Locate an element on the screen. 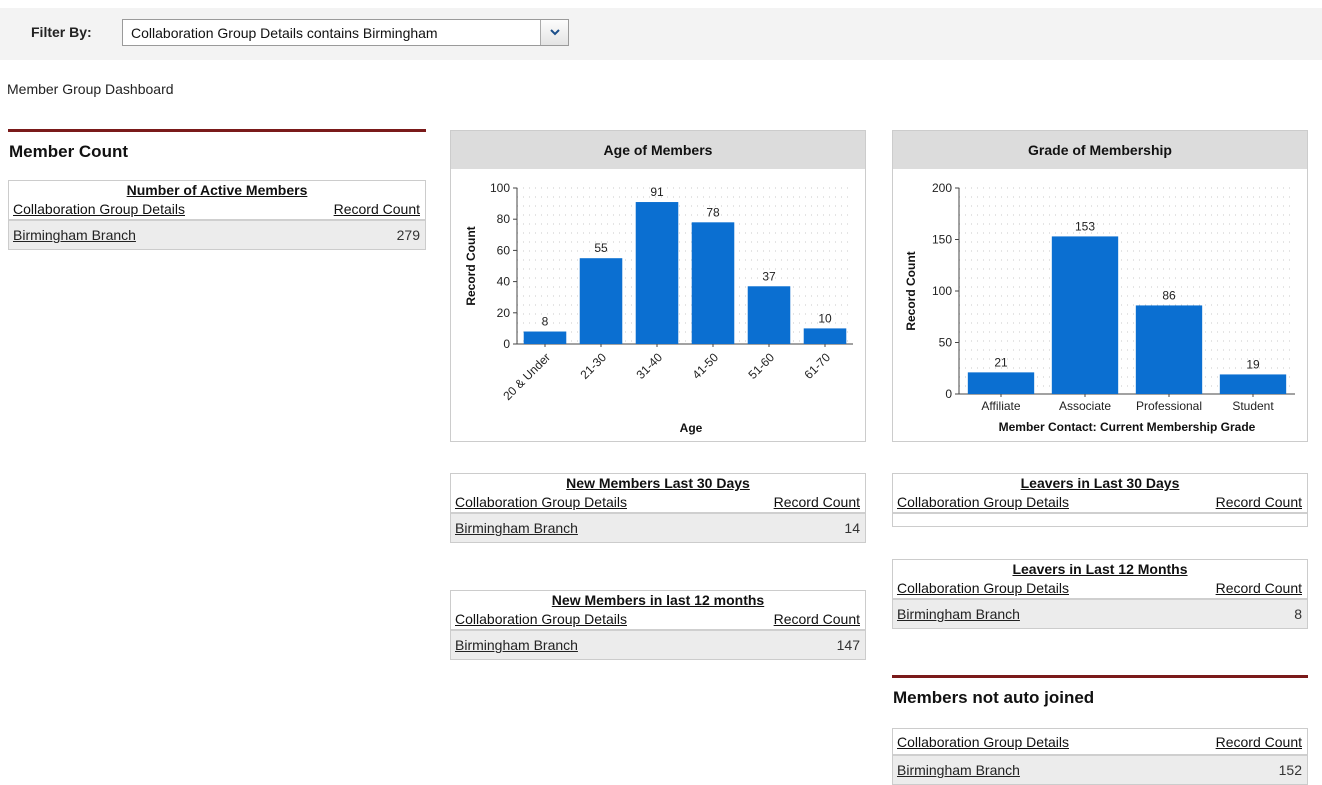 The height and width of the screenshot is (785, 1322). bar-value-label: 8 is located at coordinates (545, 322).